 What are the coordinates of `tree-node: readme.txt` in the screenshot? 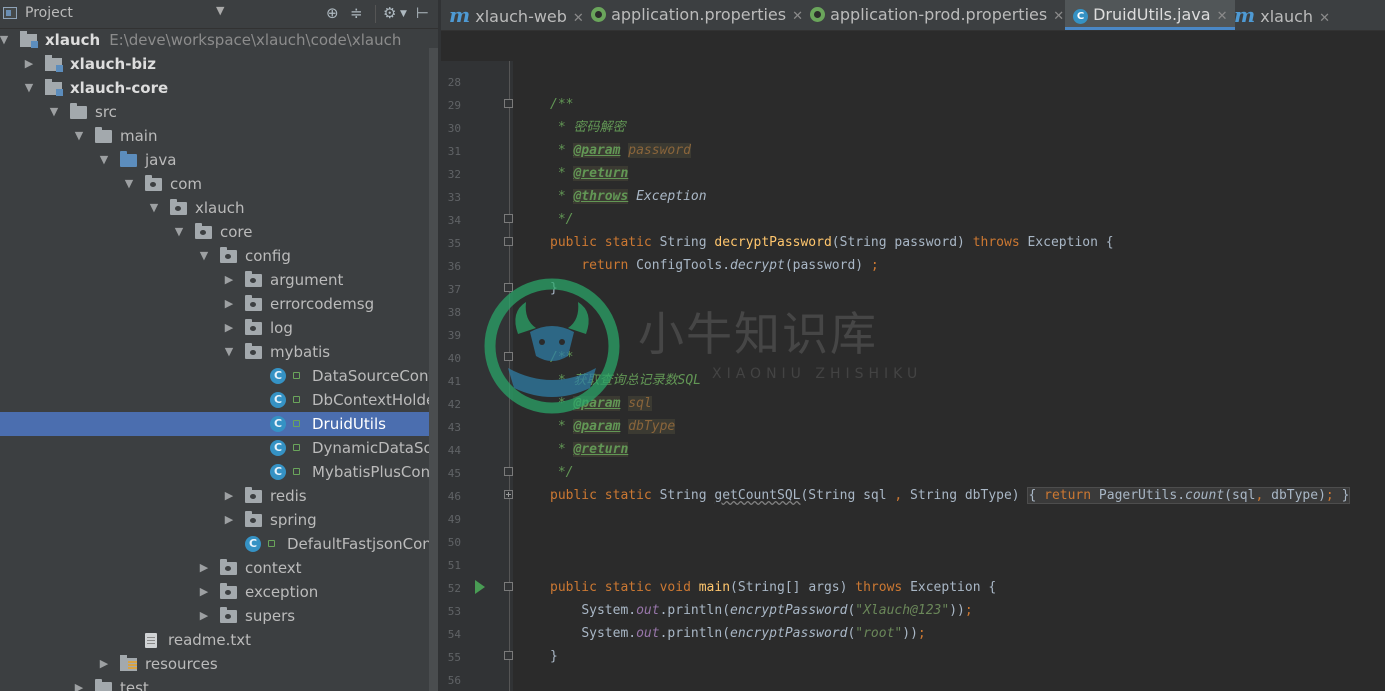 It's located at (219, 640).